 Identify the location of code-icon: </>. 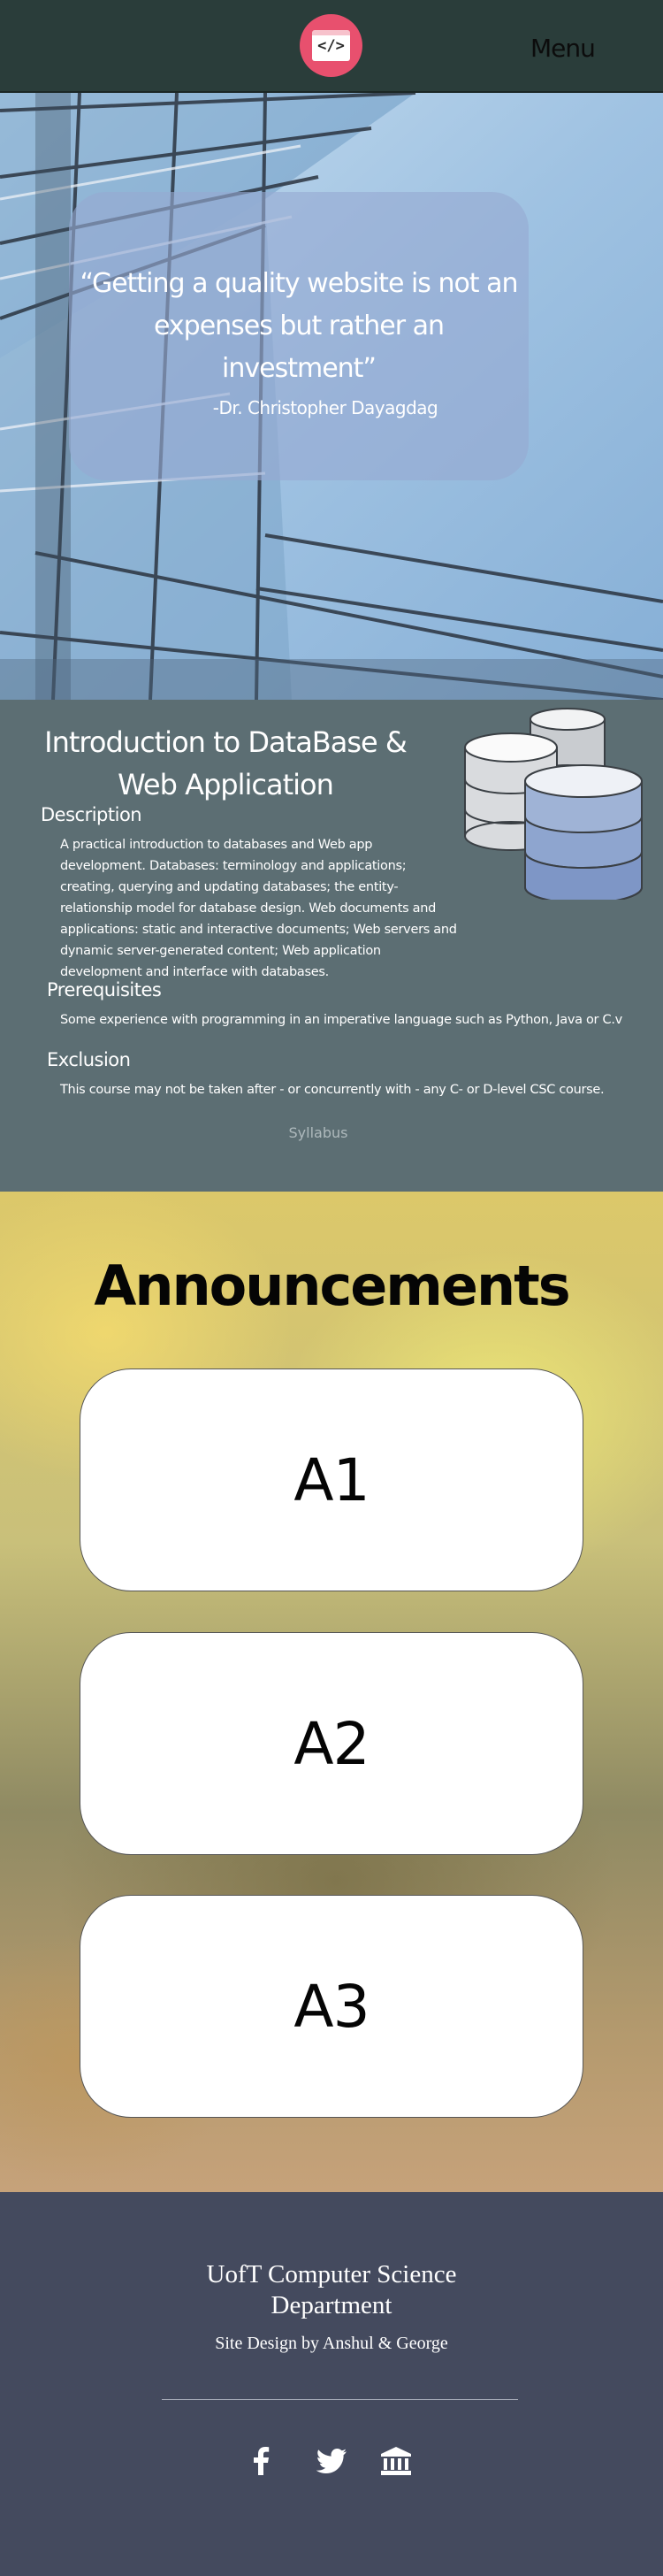
(331, 45).